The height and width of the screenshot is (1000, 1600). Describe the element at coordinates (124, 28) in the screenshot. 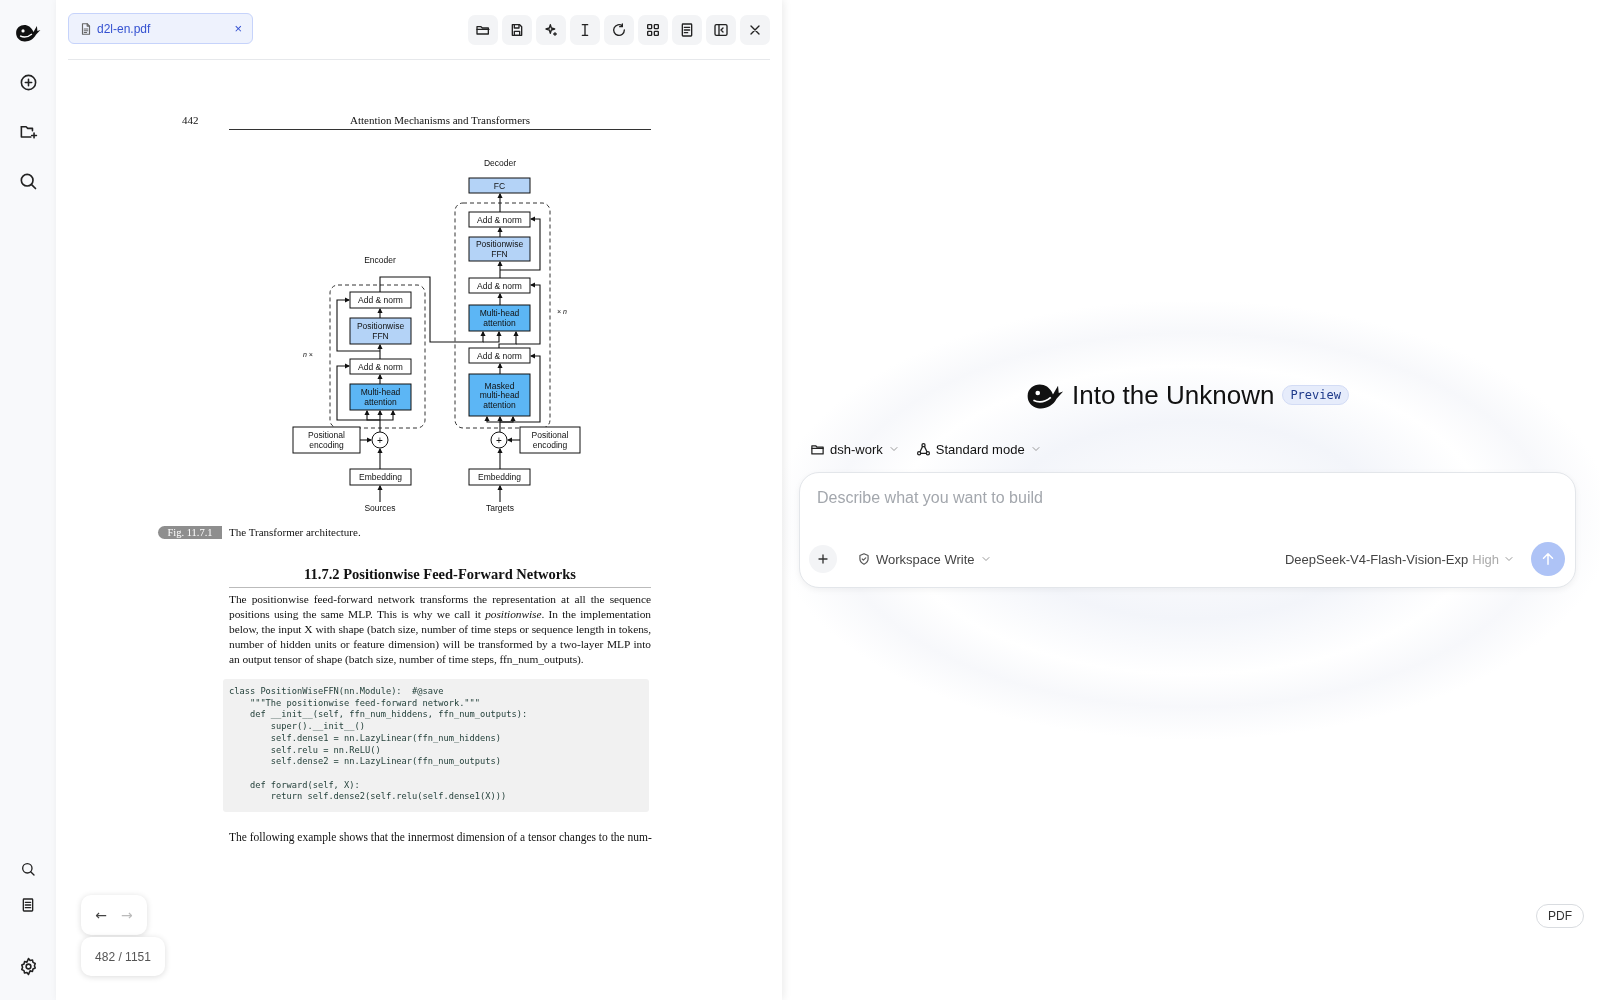

I see `tab-title: d2l-en.pdf` at that location.